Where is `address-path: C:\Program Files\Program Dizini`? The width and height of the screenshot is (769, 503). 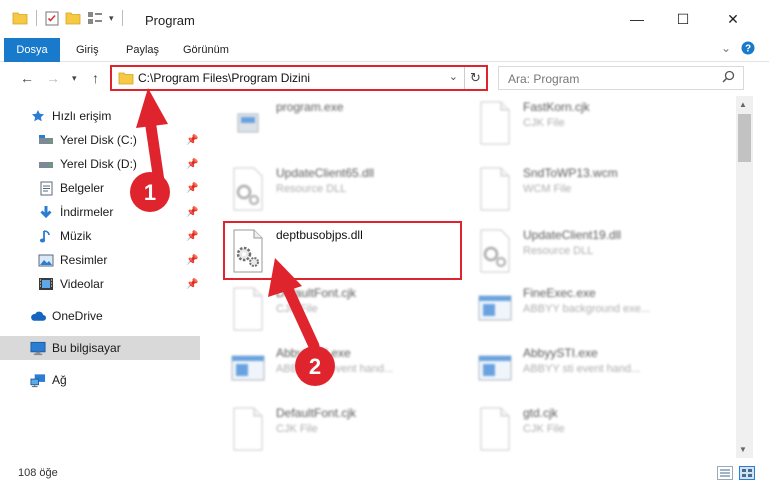 address-path: C:\Program Files\Program Dizini is located at coordinates (224, 78).